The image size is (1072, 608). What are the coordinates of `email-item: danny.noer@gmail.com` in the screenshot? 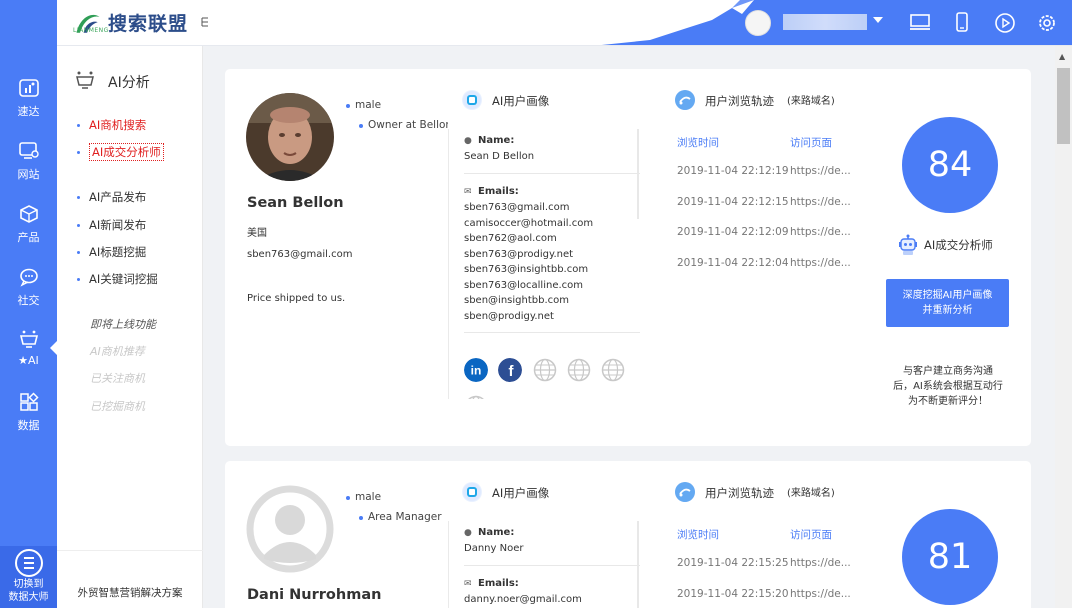 It's located at (523, 599).